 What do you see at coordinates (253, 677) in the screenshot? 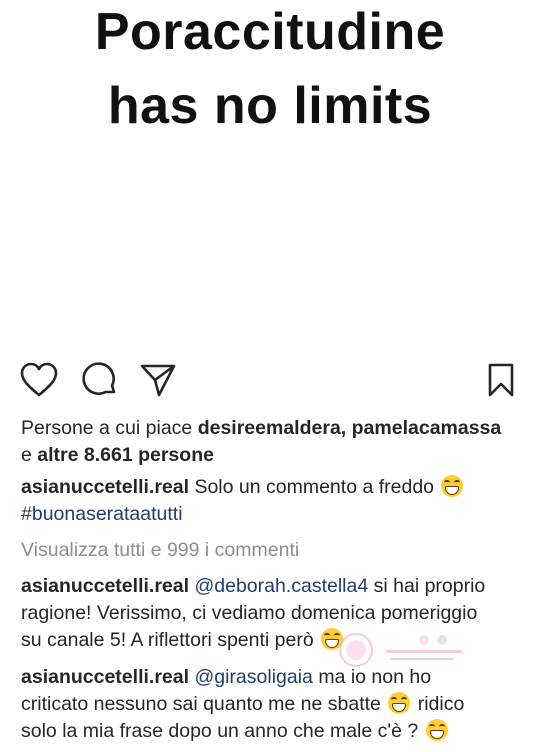
I see `comment-mention: @girasoligaia` at bounding box center [253, 677].